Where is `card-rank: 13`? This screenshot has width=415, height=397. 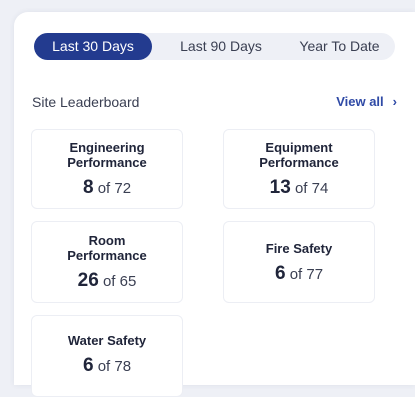 card-rank: 13 is located at coordinates (280, 187).